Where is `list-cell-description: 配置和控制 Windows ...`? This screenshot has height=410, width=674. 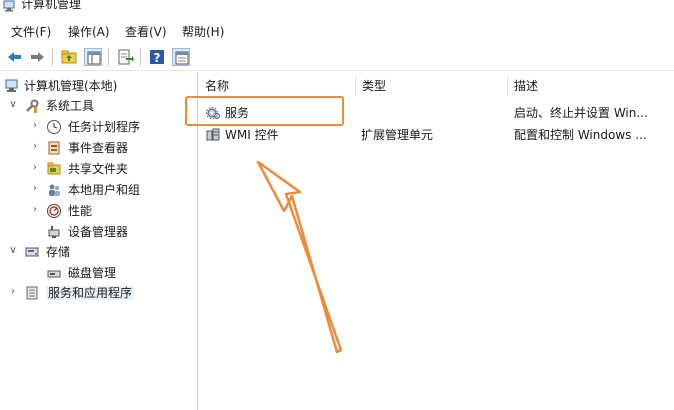 list-cell-description: 配置和控制 Windows ... is located at coordinates (580, 135).